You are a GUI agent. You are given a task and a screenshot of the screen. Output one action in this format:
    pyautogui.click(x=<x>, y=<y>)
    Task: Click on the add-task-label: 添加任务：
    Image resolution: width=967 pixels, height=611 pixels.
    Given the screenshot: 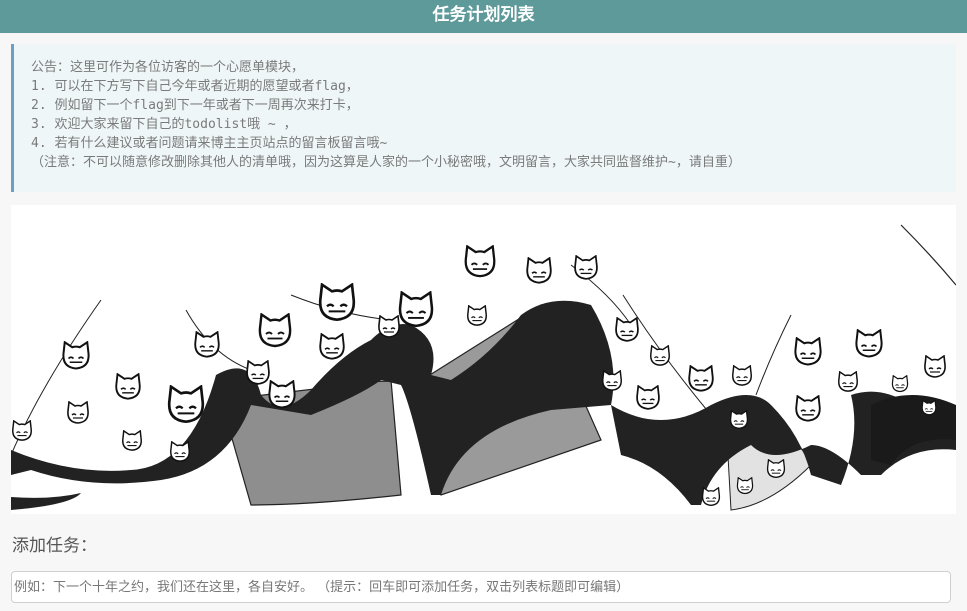 What is the action you would take?
    pyautogui.click(x=54, y=546)
    